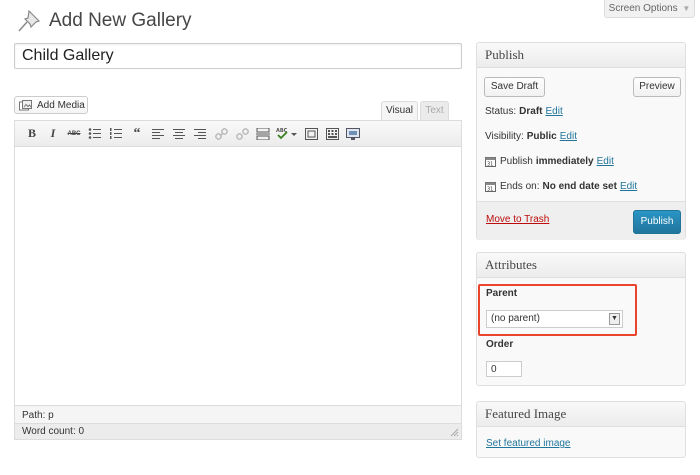  What do you see at coordinates (657, 87) in the screenshot?
I see `preview-button: Preview` at bounding box center [657, 87].